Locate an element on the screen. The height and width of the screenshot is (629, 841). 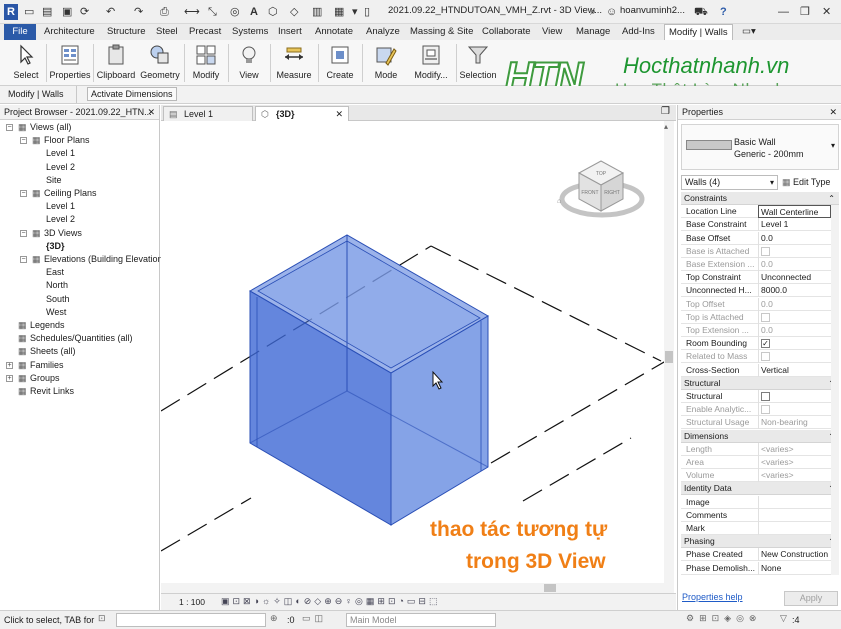
property-value: Unconnected is located at coordinates (794, 278).